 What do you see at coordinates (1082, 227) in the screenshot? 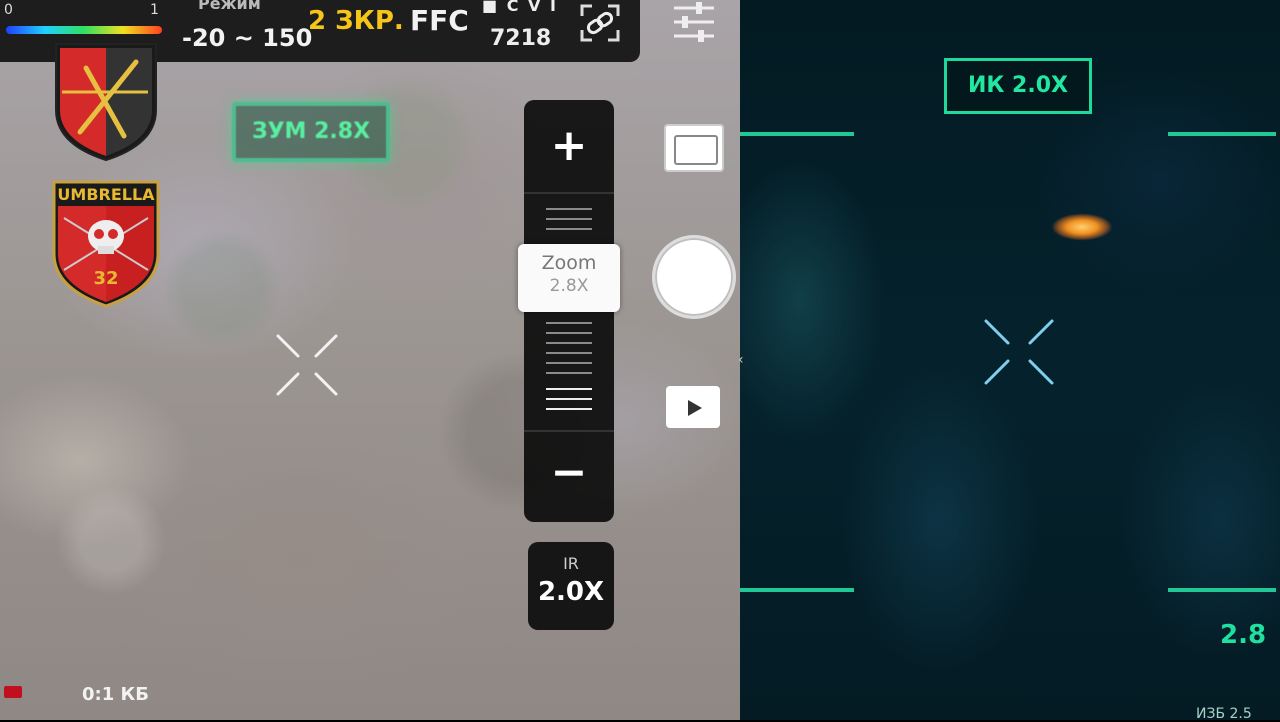
I see `thermal-hotspot` at bounding box center [1082, 227].